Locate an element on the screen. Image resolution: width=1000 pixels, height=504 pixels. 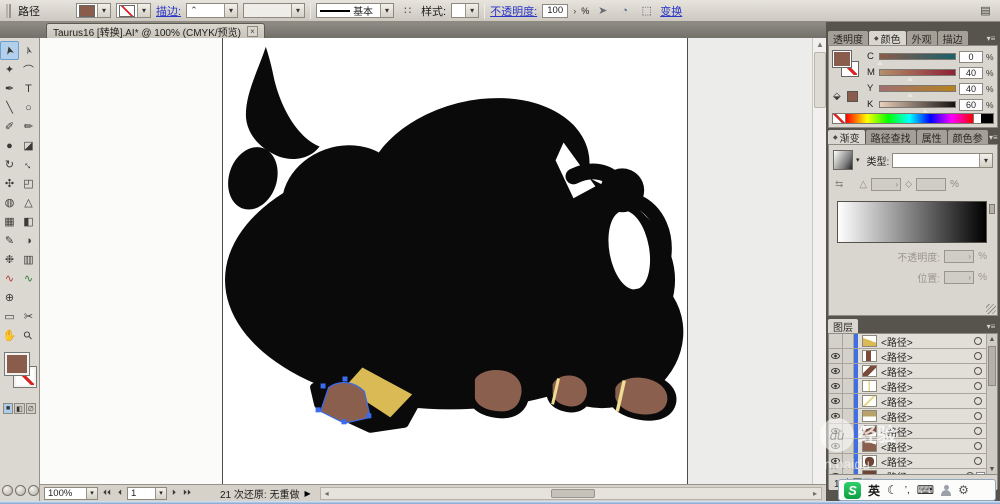
width-tool: ✣ is located at coordinates (9, 183).